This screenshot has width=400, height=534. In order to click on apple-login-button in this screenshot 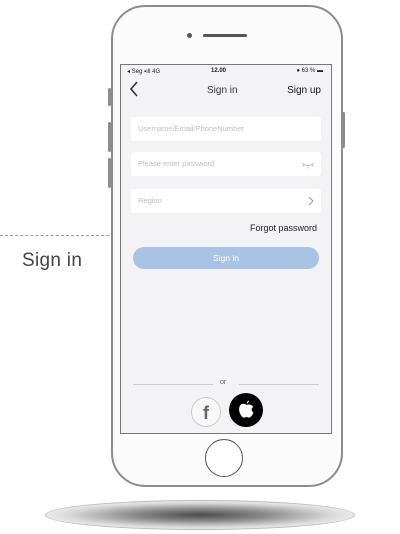, I will do `click(246, 410)`.